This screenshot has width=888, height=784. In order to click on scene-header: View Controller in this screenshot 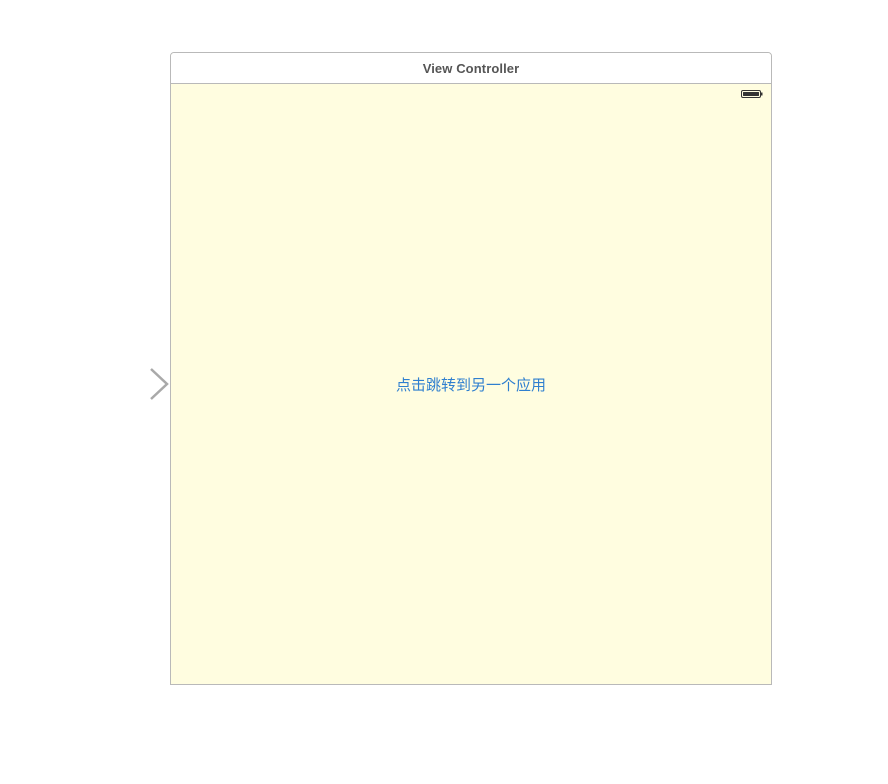, I will do `click(471, 68)`.